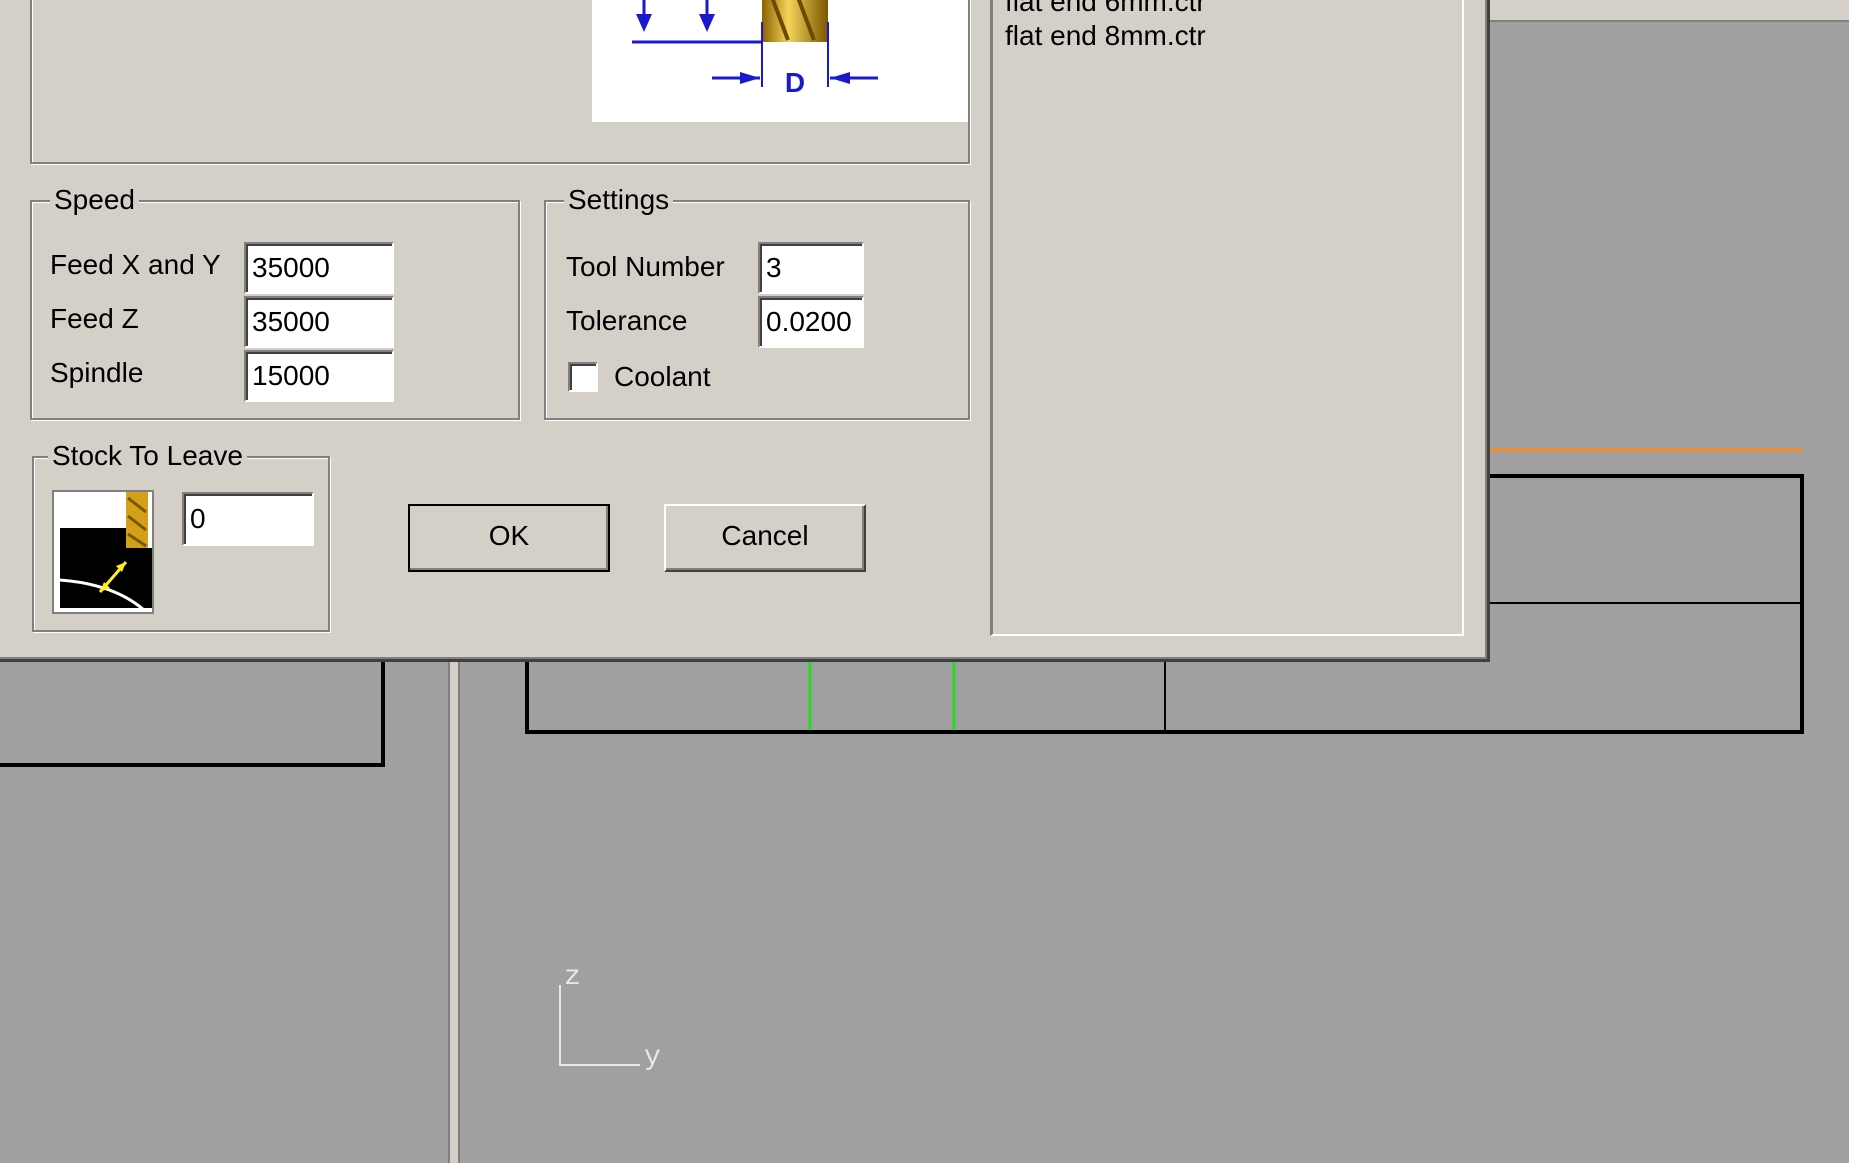 The width and height of the screenshot is (1849, 1163). I want to click on viewport-splitter, so click(454, 911).